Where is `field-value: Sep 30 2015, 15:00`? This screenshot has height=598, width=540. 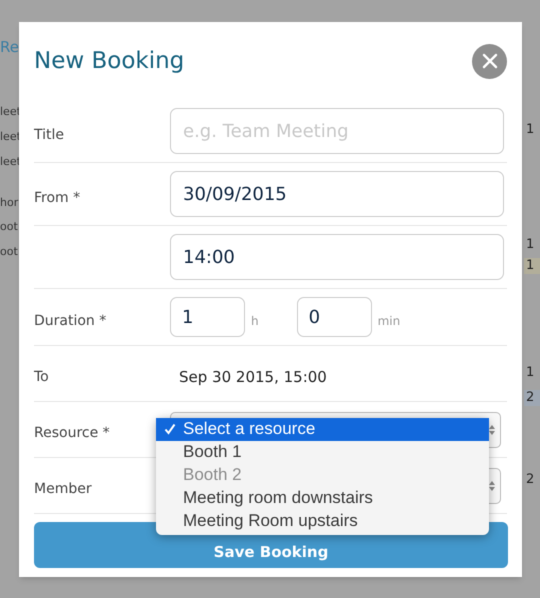
field-value: Sep 30 2015, 15:00 is located at coordinates (252, 377).